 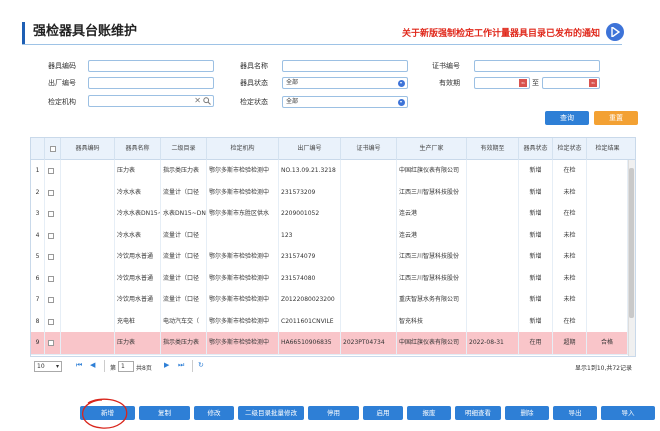 I want to click on action-button: 复制, so click(x=164, y=413).